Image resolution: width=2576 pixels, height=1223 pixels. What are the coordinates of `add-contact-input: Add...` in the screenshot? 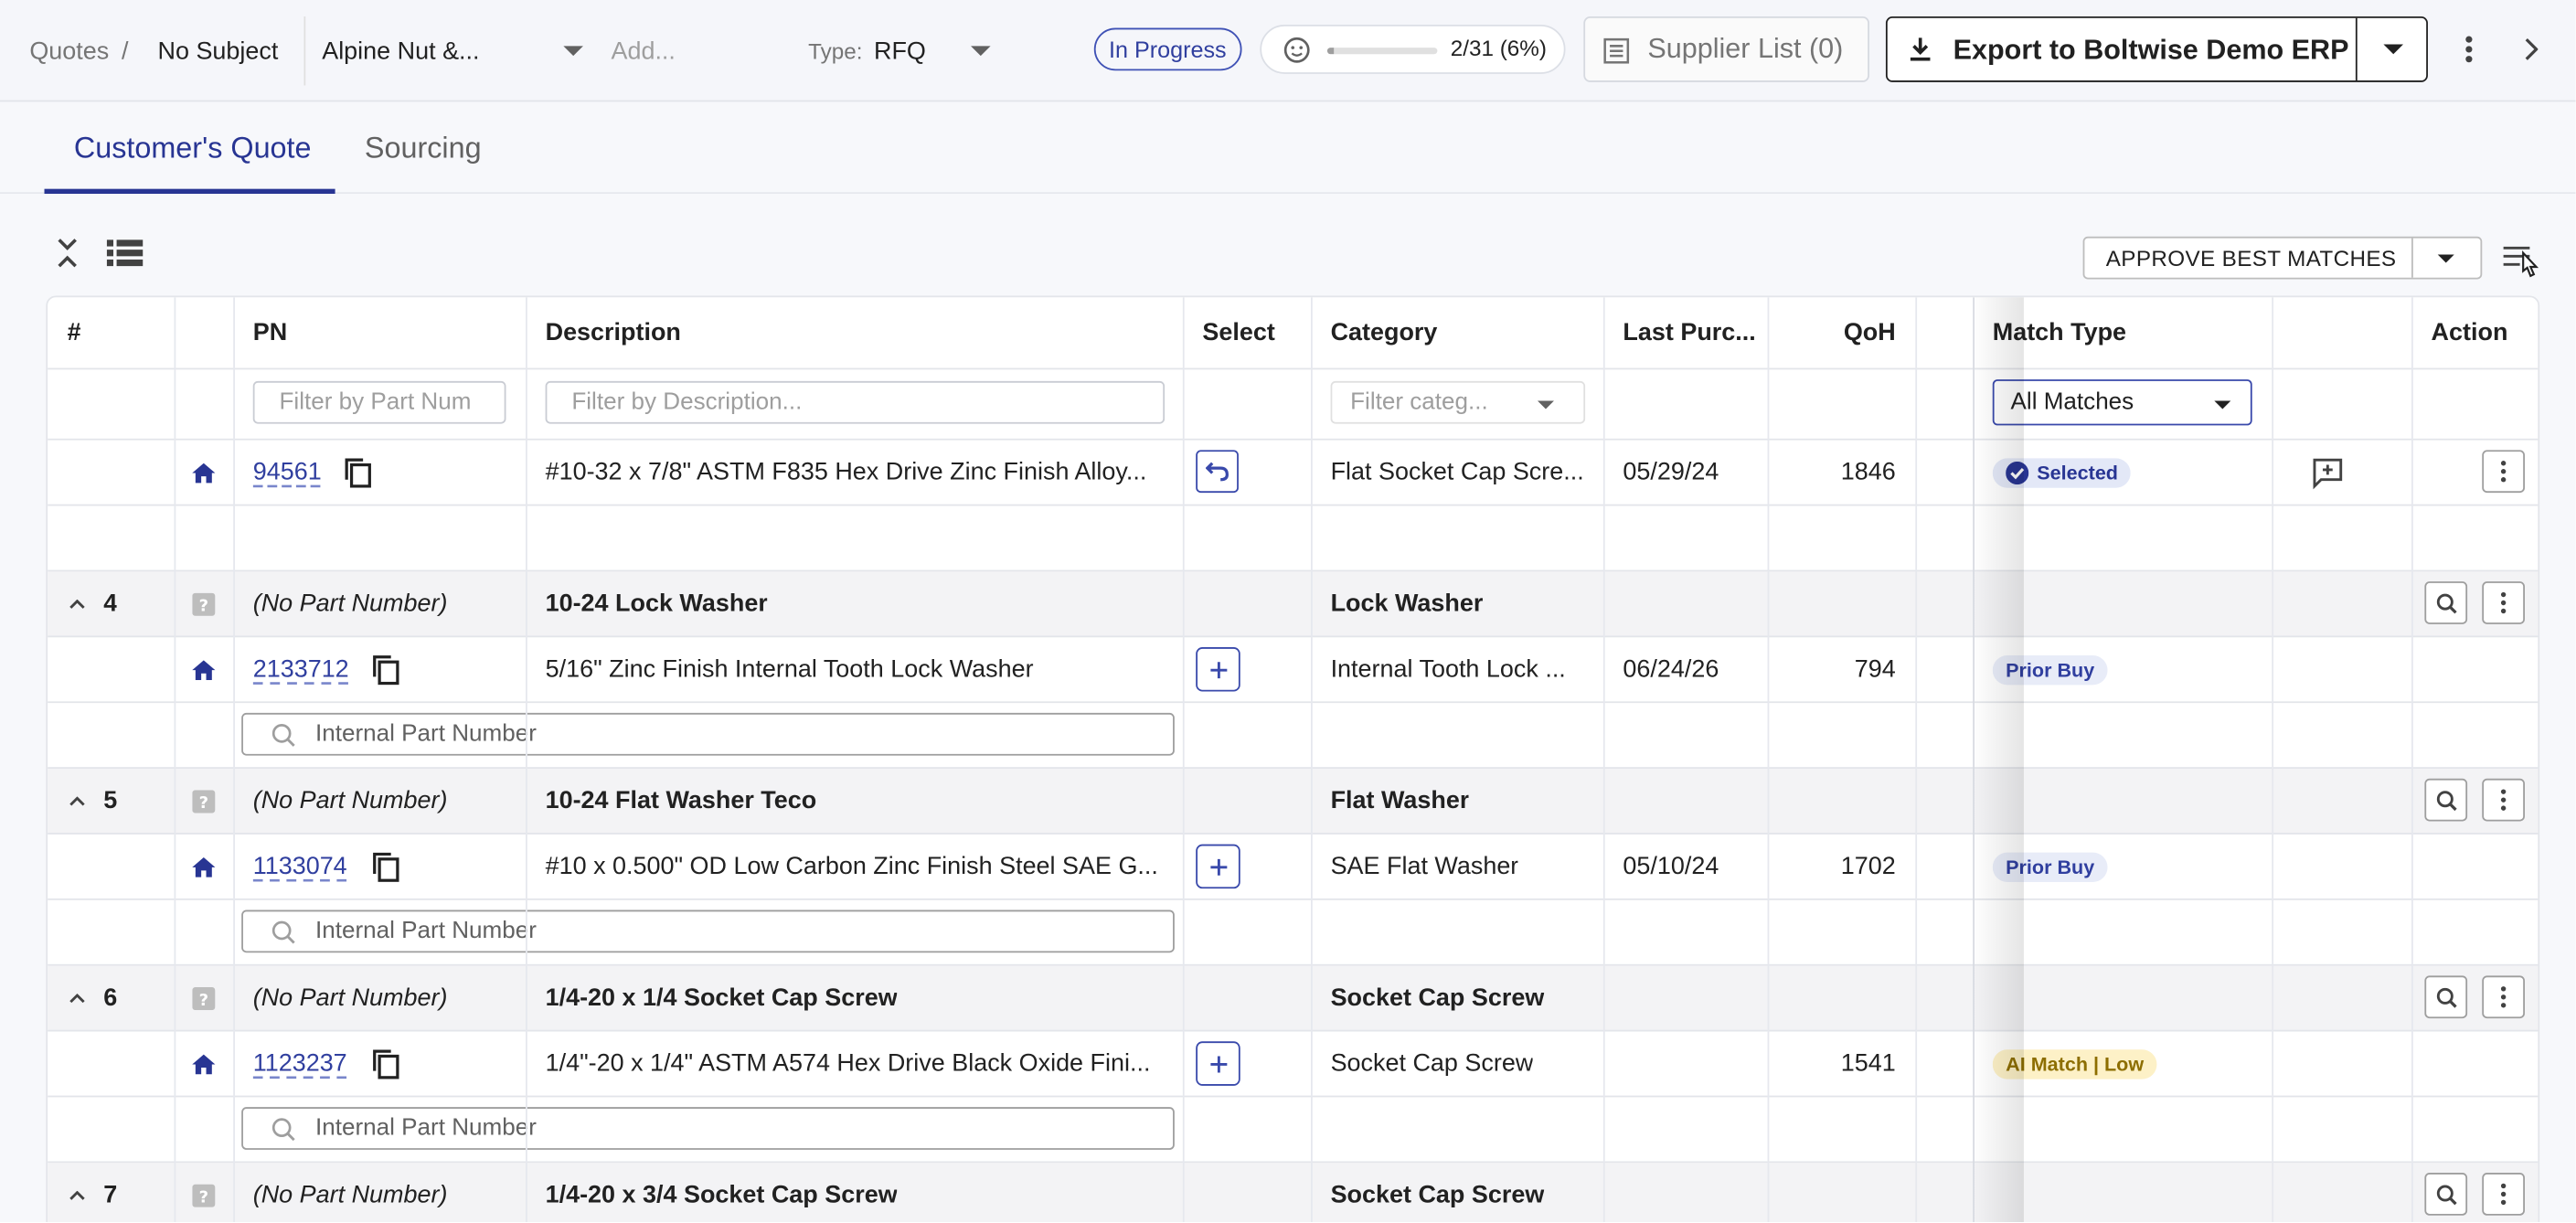 It's located at (643, 50).